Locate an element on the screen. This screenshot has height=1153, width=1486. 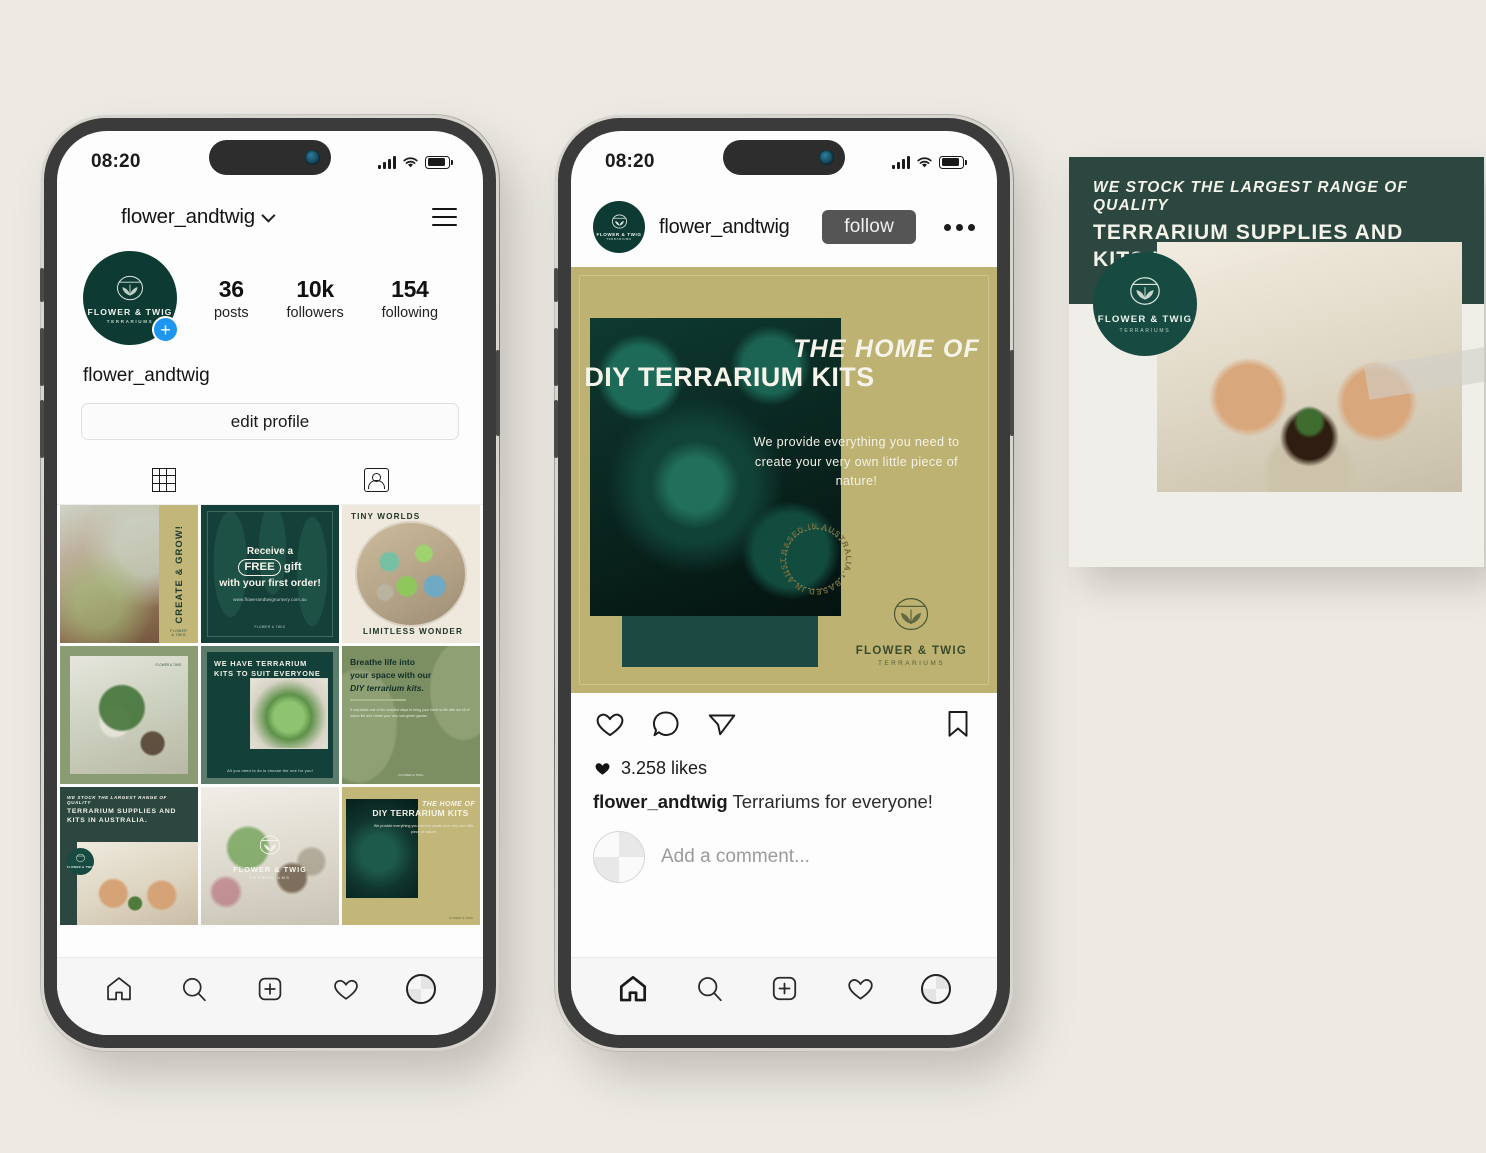
stat-followers: 10k followers is located at coordinates (315, 298).